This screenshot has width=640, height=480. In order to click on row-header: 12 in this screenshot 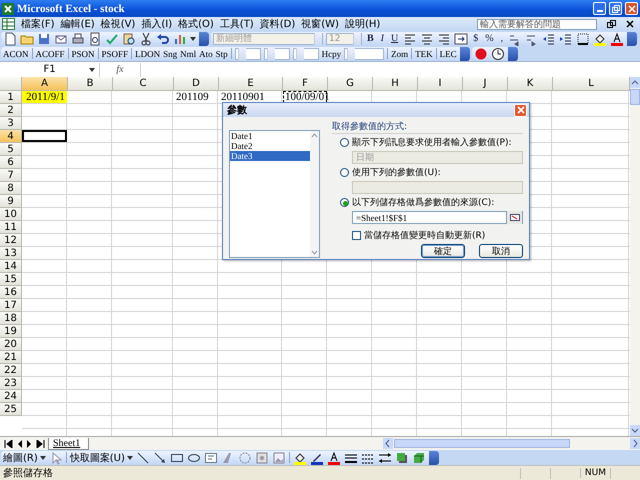, I will do `click(11, 240)`.